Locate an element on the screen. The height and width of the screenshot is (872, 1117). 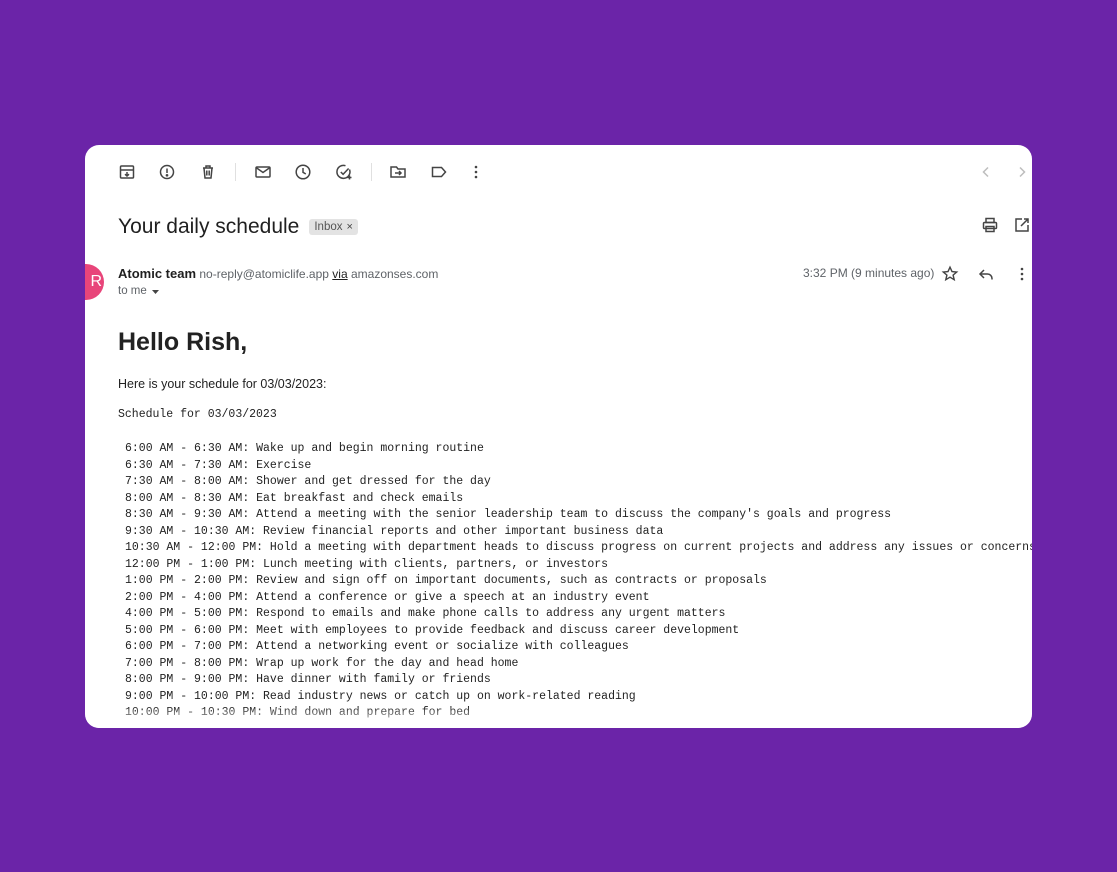
via-domain: amazonses.com is located at coordinates (394, 274).